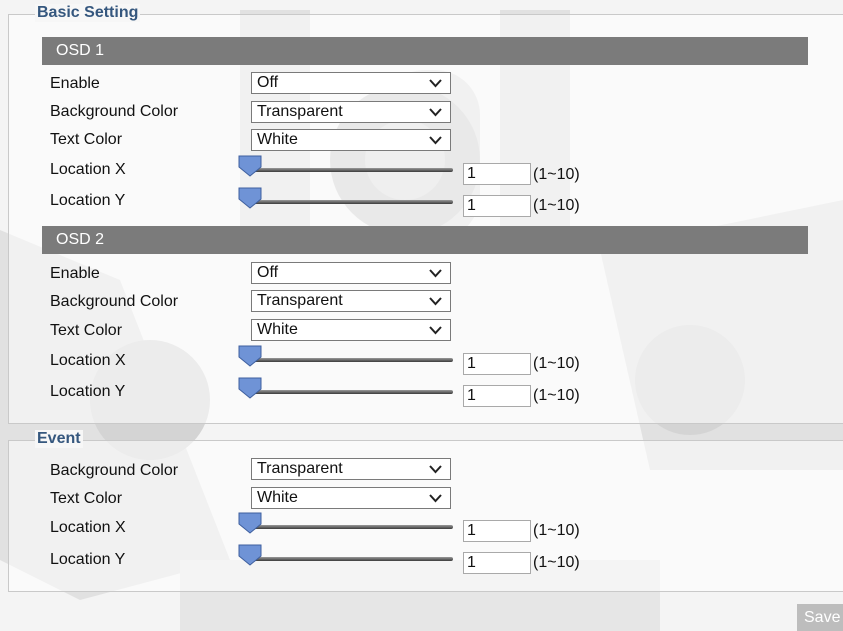 The image size is (843, 631). What do you see at coordinates (114, 470) in the screenshot?
I see `event-bgcolor-label: Background Color` at bounding box center [114, 470].